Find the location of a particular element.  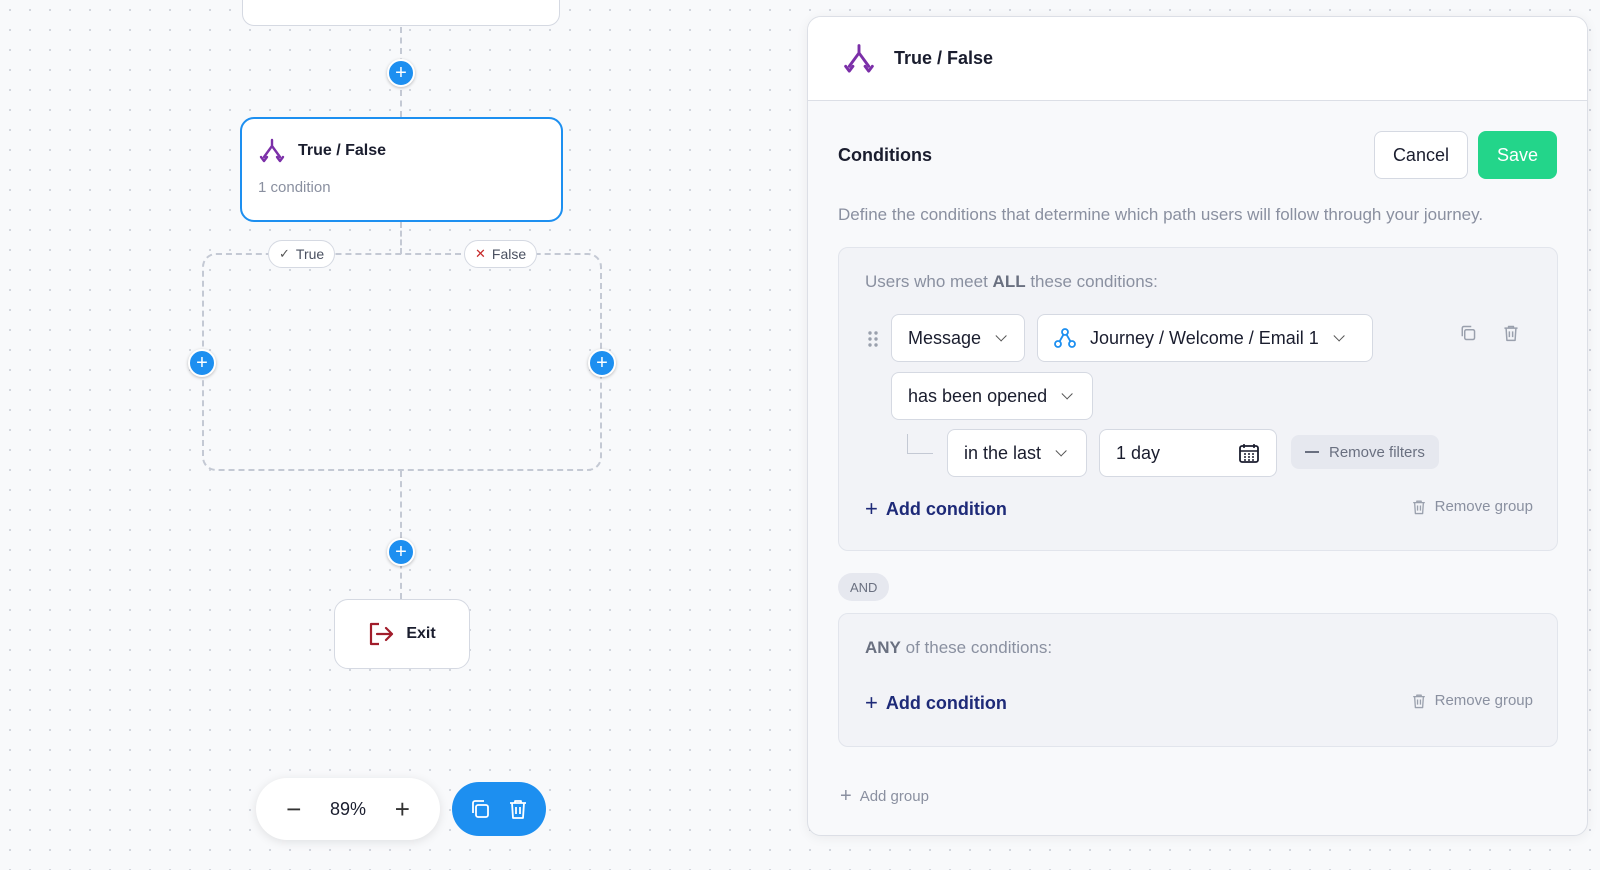

zoom-out-button: − is located at coordinates (294, 809).